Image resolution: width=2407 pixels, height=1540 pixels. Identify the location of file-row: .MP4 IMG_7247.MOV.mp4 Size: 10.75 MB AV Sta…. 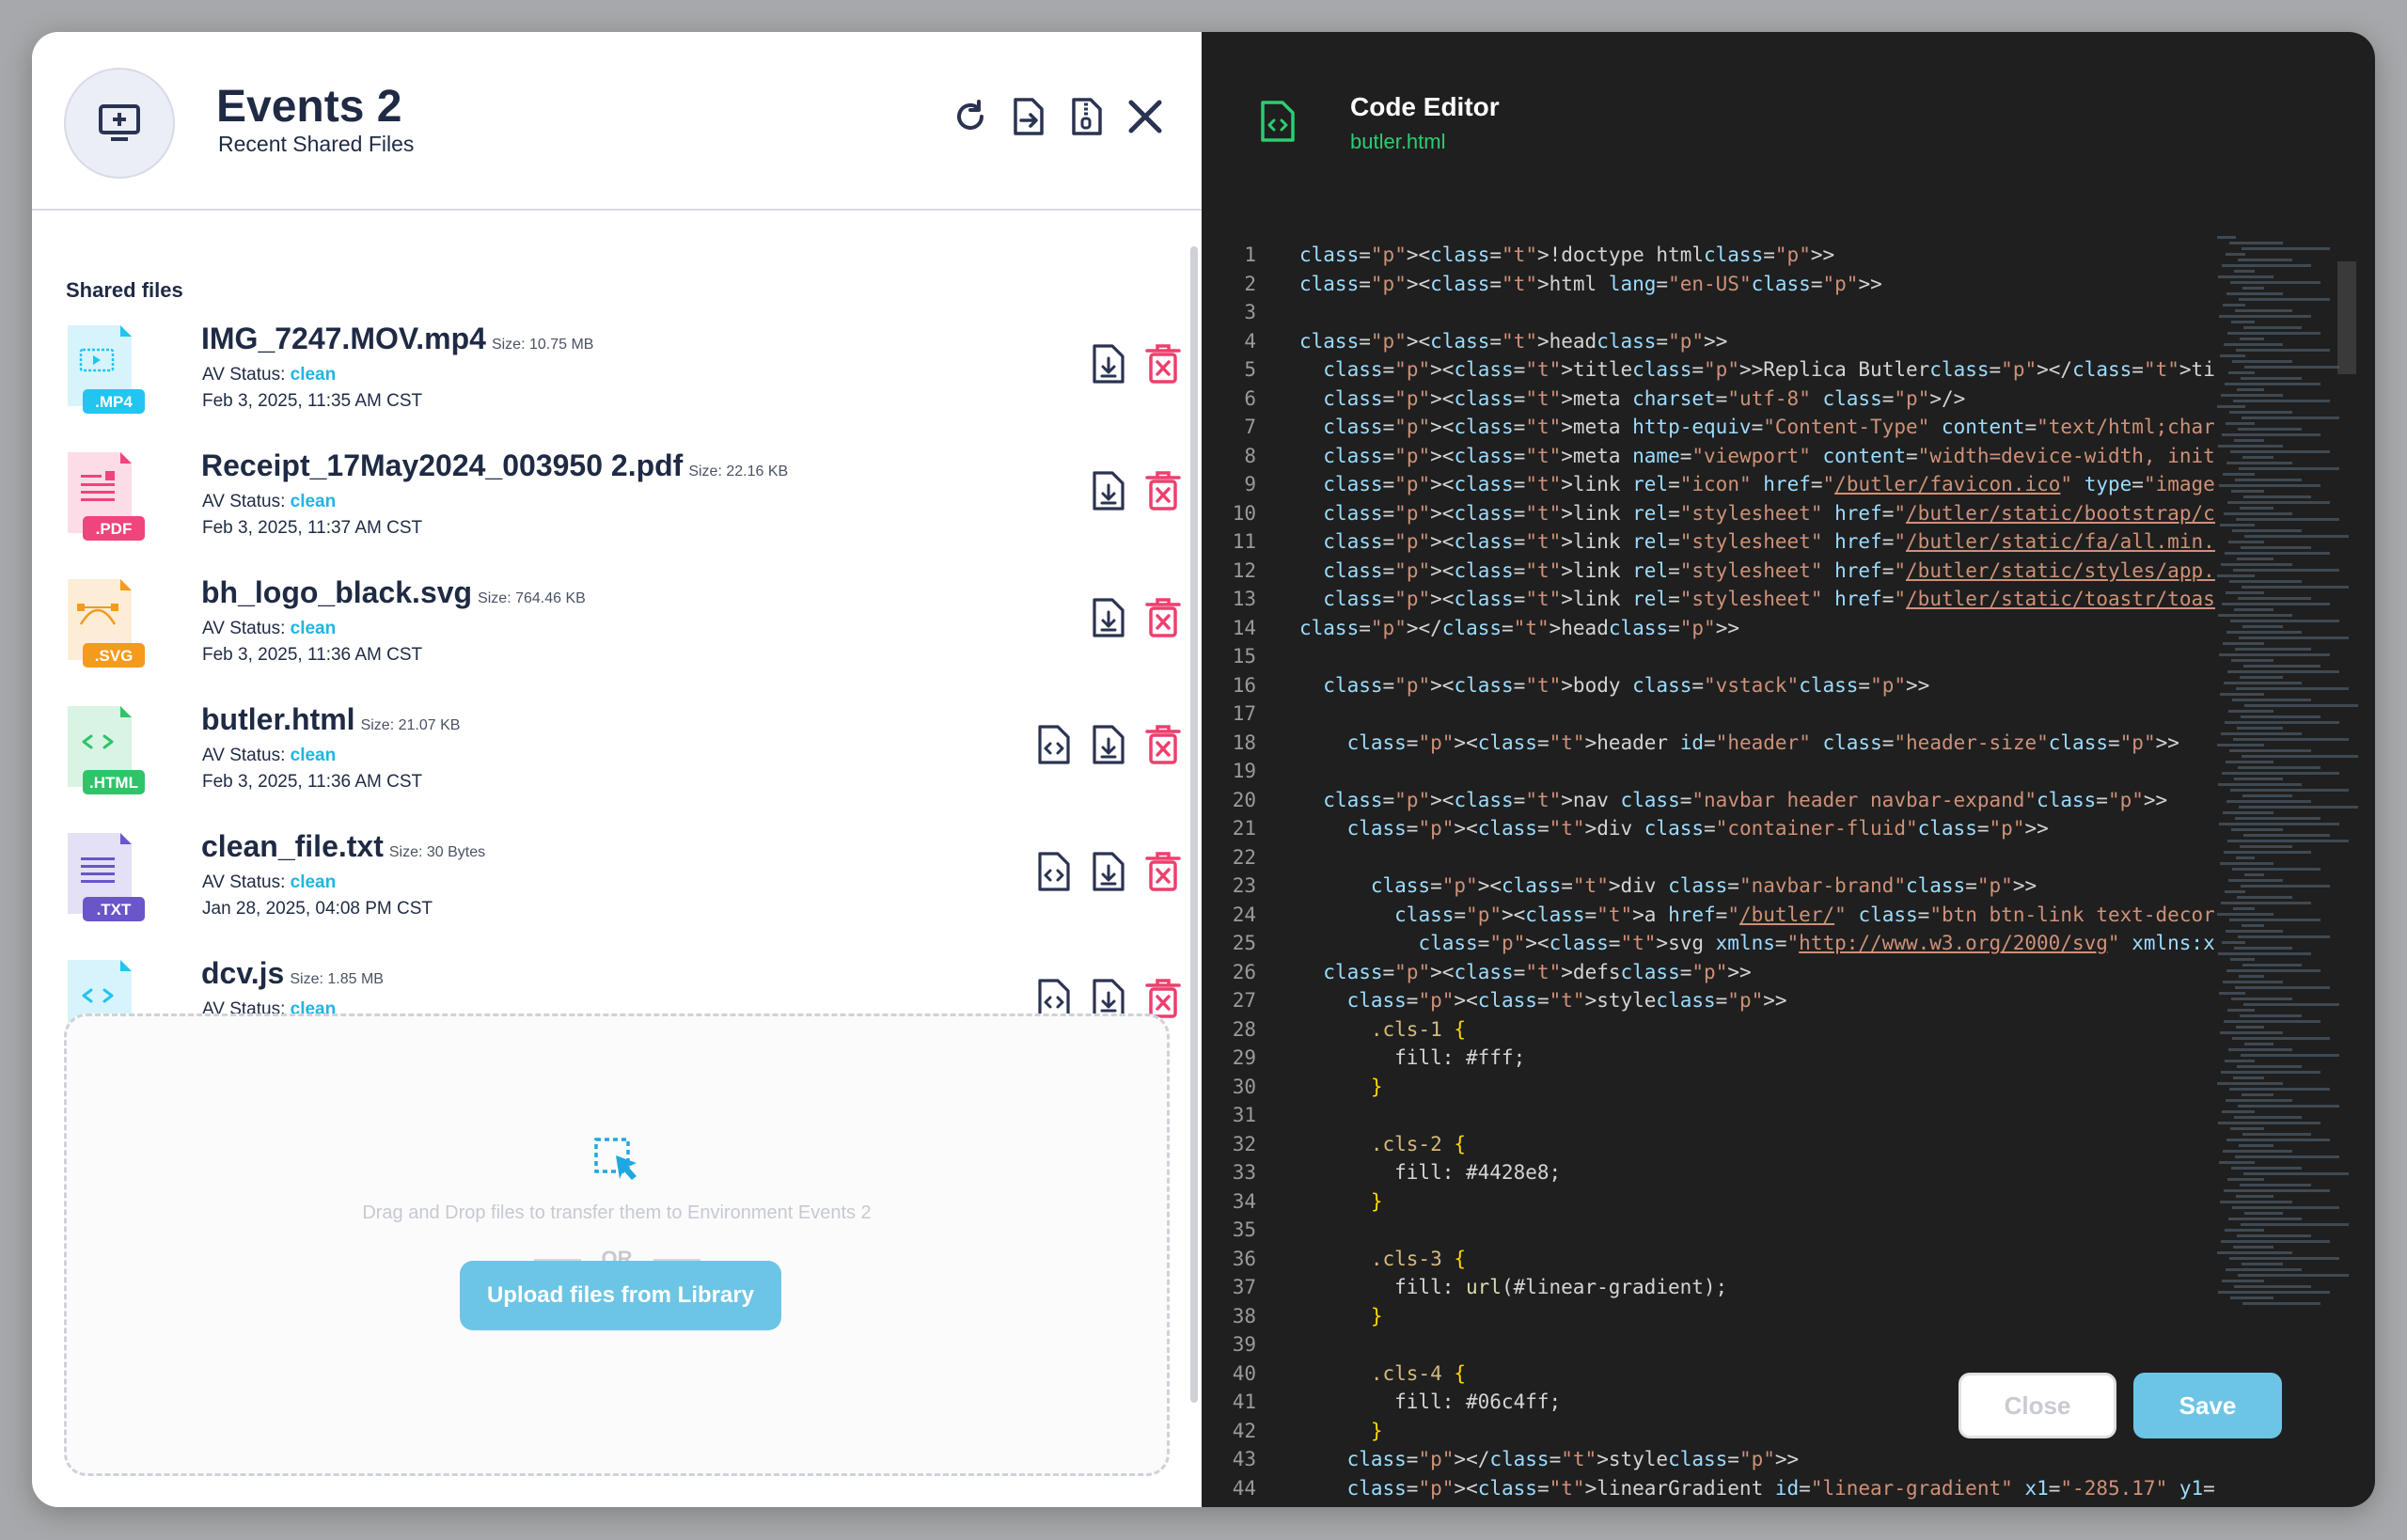
(623, 378).